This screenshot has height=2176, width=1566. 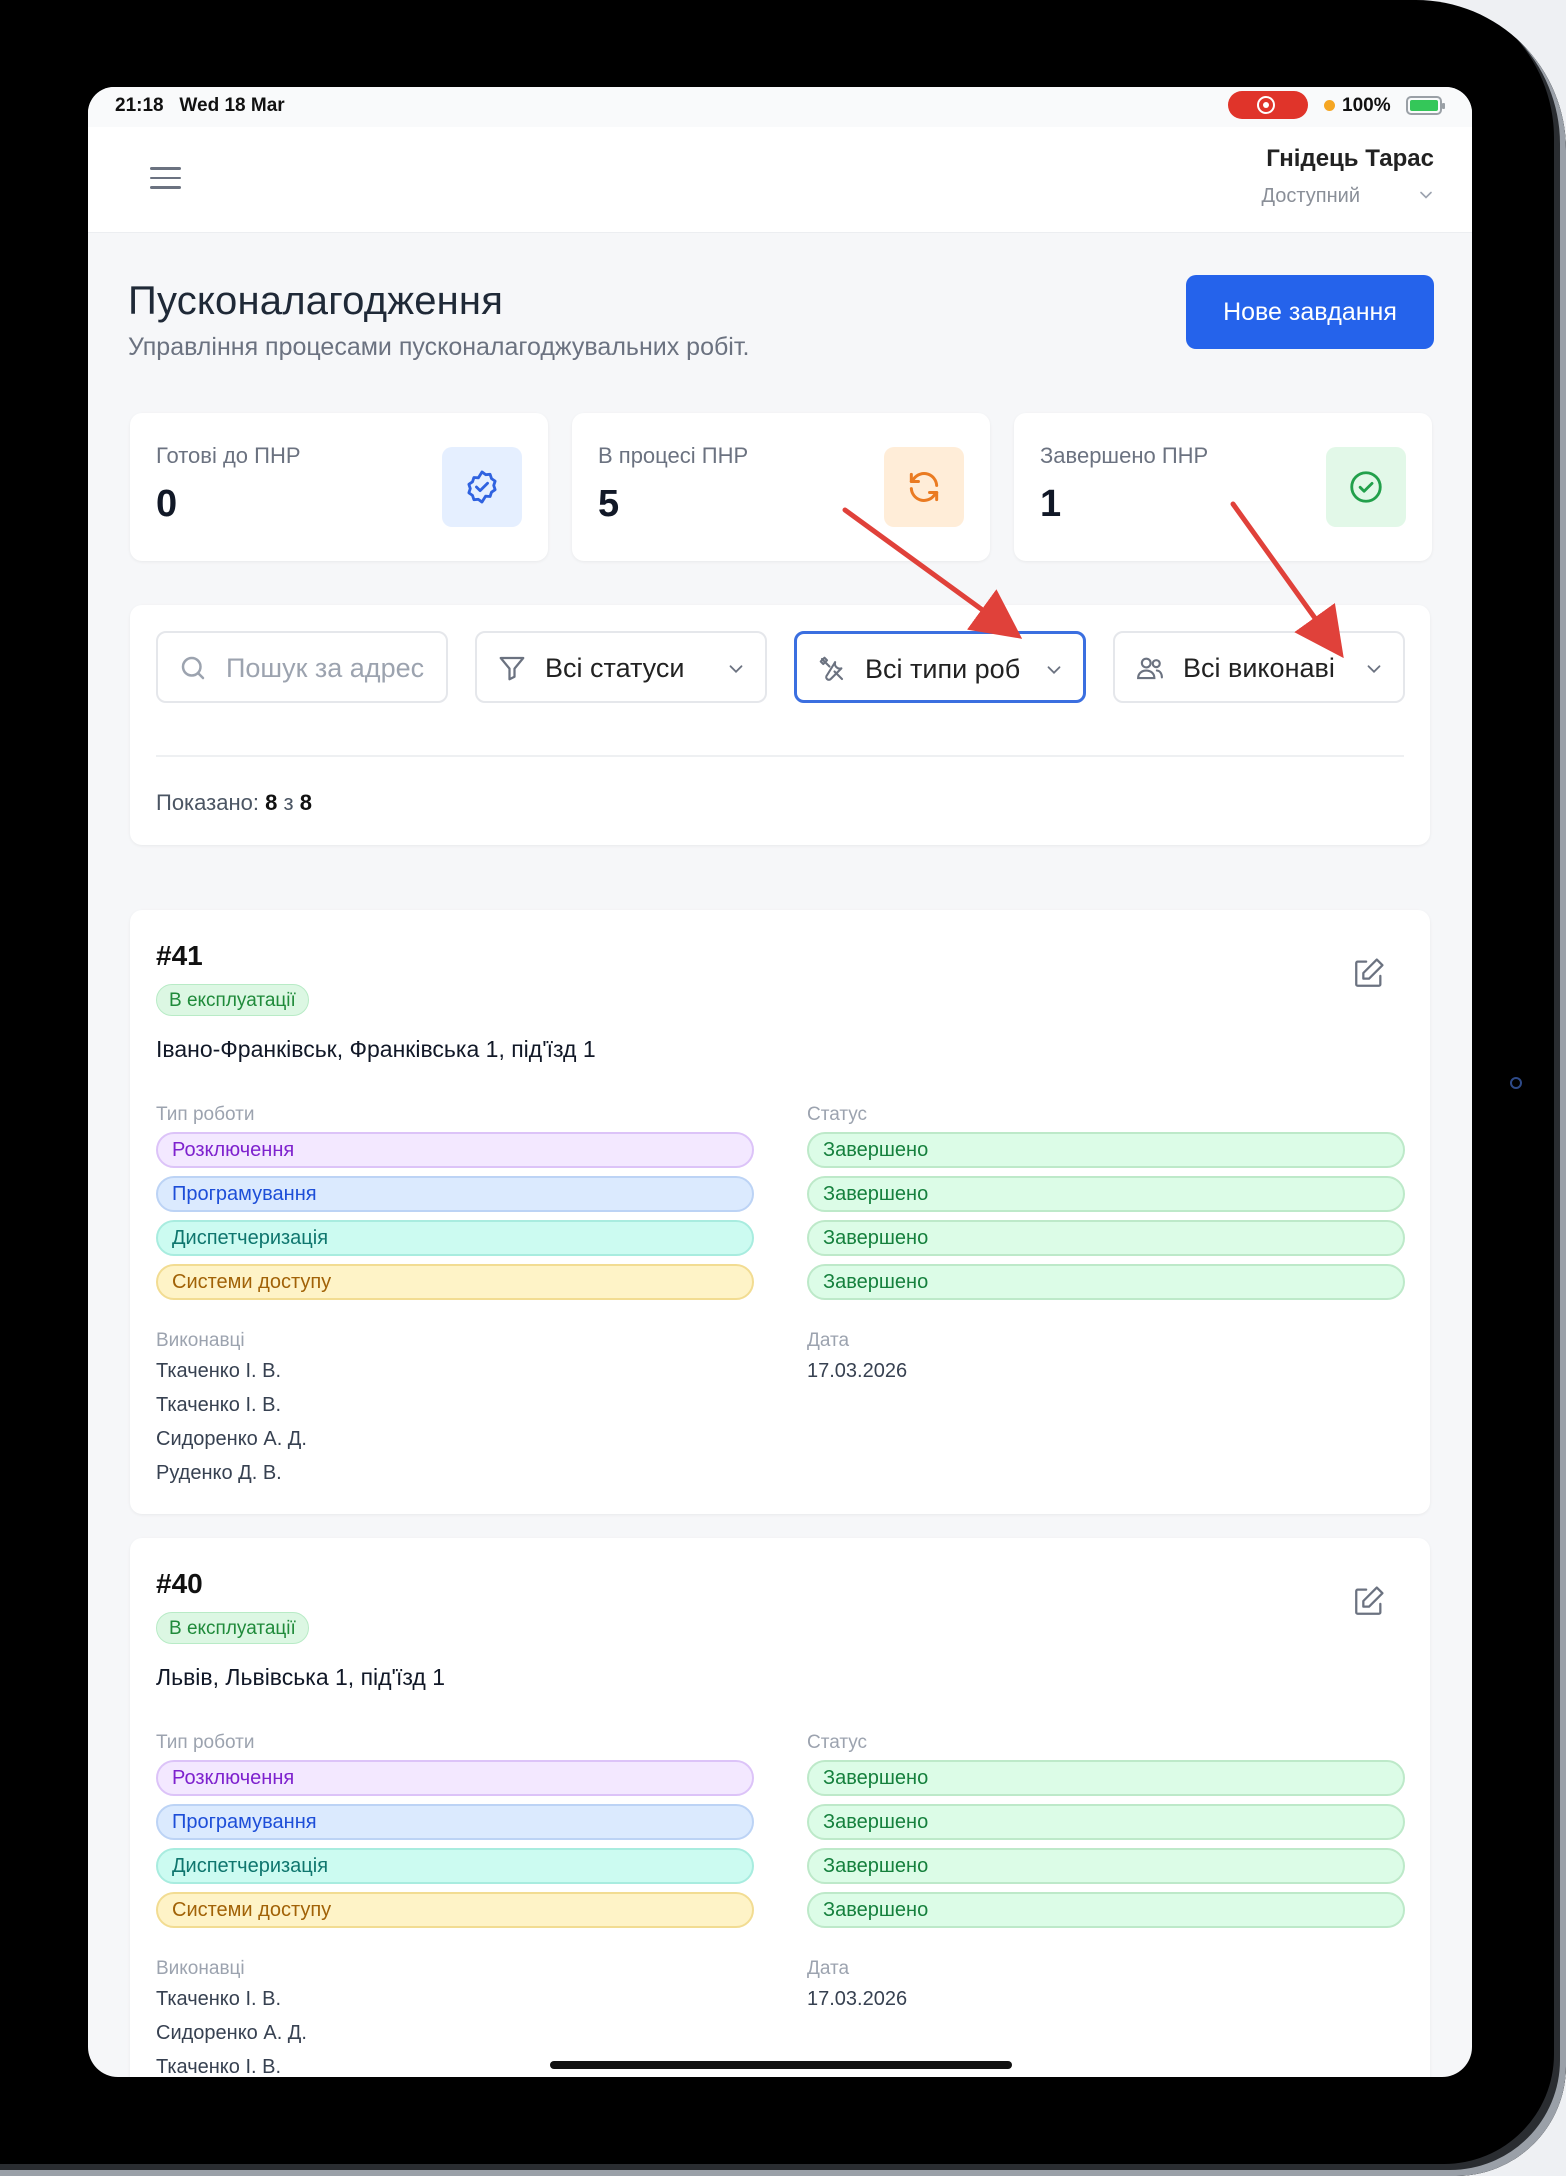 I want to click on work-type-filter-select: Всі типи роб, so click(x=940, y=667).